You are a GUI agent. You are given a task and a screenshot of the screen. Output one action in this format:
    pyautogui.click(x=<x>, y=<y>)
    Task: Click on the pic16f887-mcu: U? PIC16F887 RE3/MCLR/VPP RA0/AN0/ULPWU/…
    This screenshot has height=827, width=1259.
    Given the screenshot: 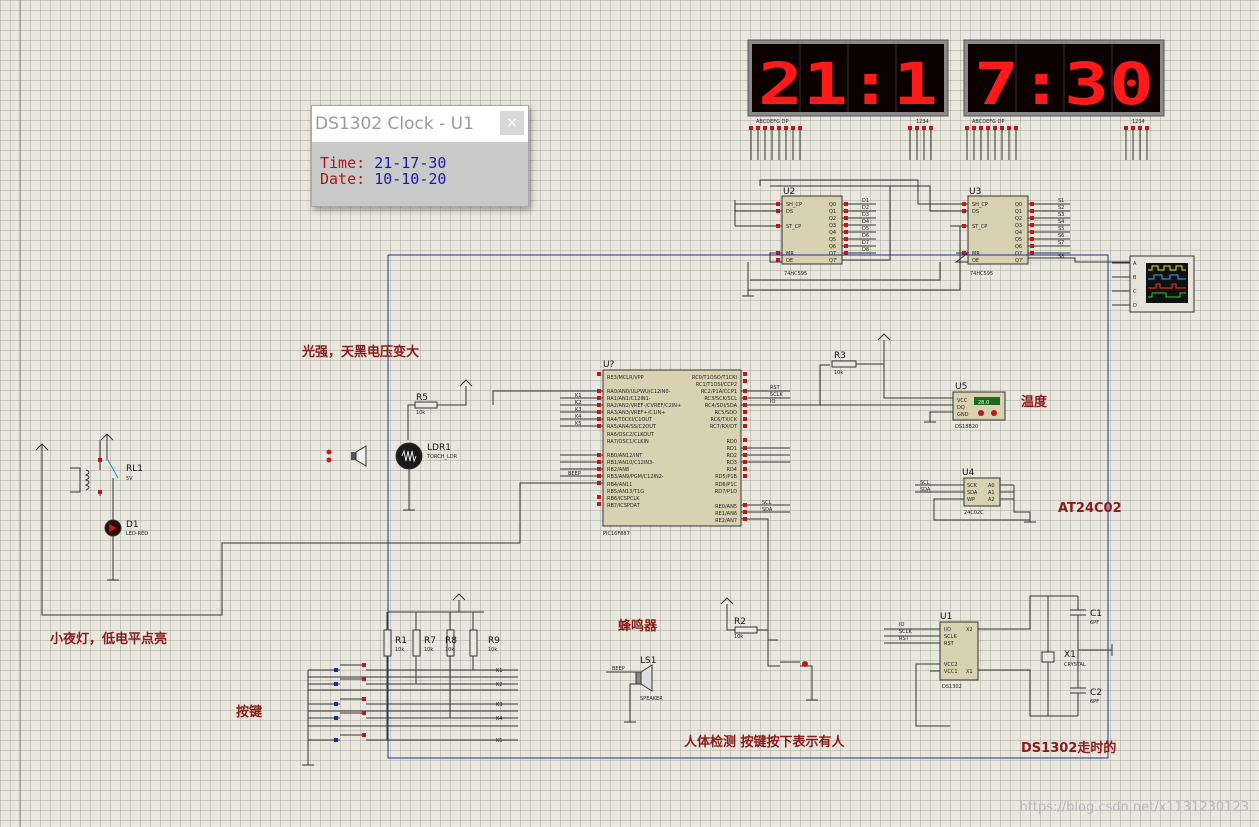 What is the action you would take?
    pyautogui.click(x=672, y=448)
    